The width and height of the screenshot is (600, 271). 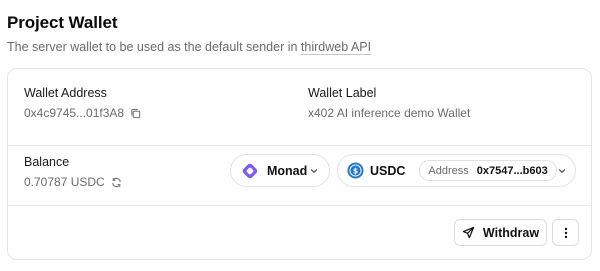 I want to click on refresh-icon, so click(x=116, y=182).